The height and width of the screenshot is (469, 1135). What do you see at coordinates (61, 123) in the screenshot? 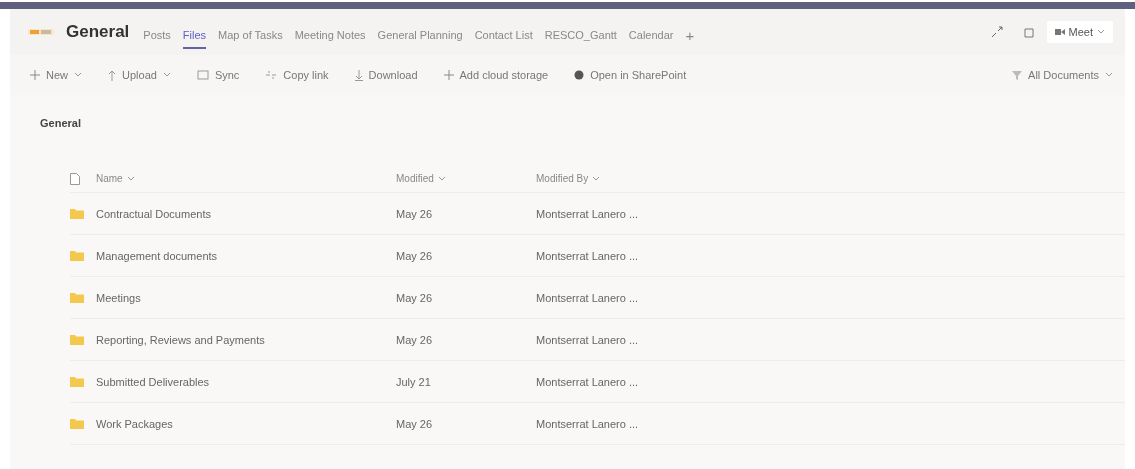
I see `breadcrumb: General` at bounding box center [61, 123].